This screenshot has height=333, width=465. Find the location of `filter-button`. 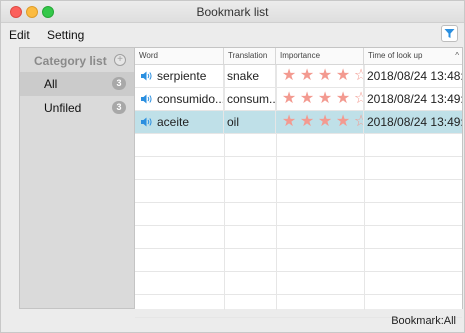

filter-button is located at coordinates (449, 33).